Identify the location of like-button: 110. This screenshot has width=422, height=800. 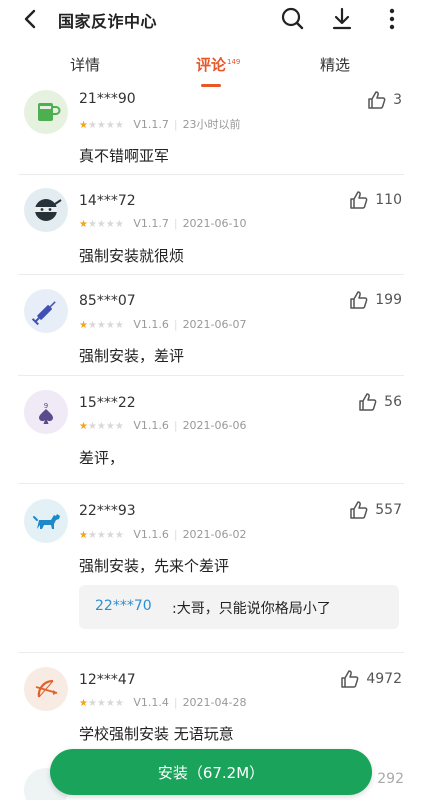
(375, 200).